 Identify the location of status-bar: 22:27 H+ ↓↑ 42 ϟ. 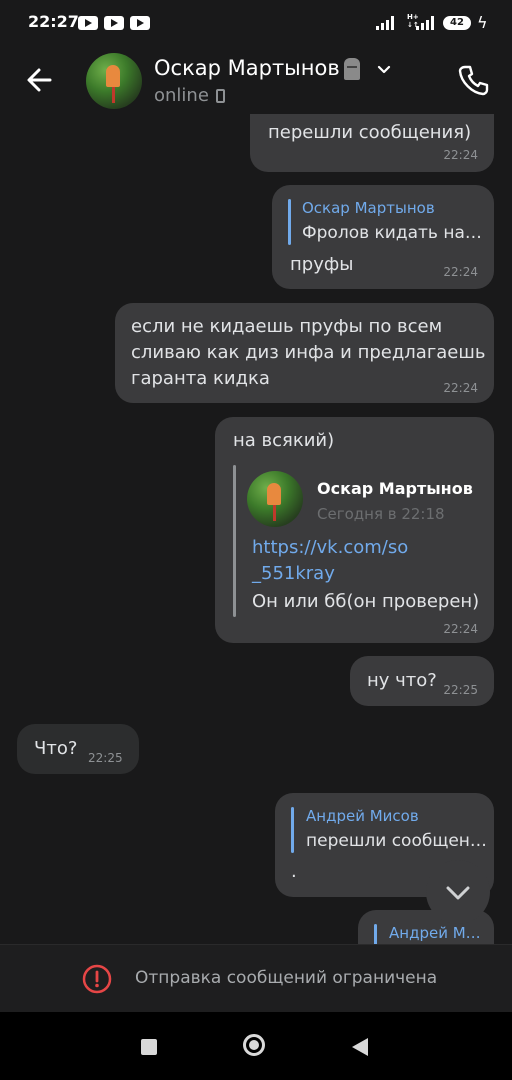
(256, 24).